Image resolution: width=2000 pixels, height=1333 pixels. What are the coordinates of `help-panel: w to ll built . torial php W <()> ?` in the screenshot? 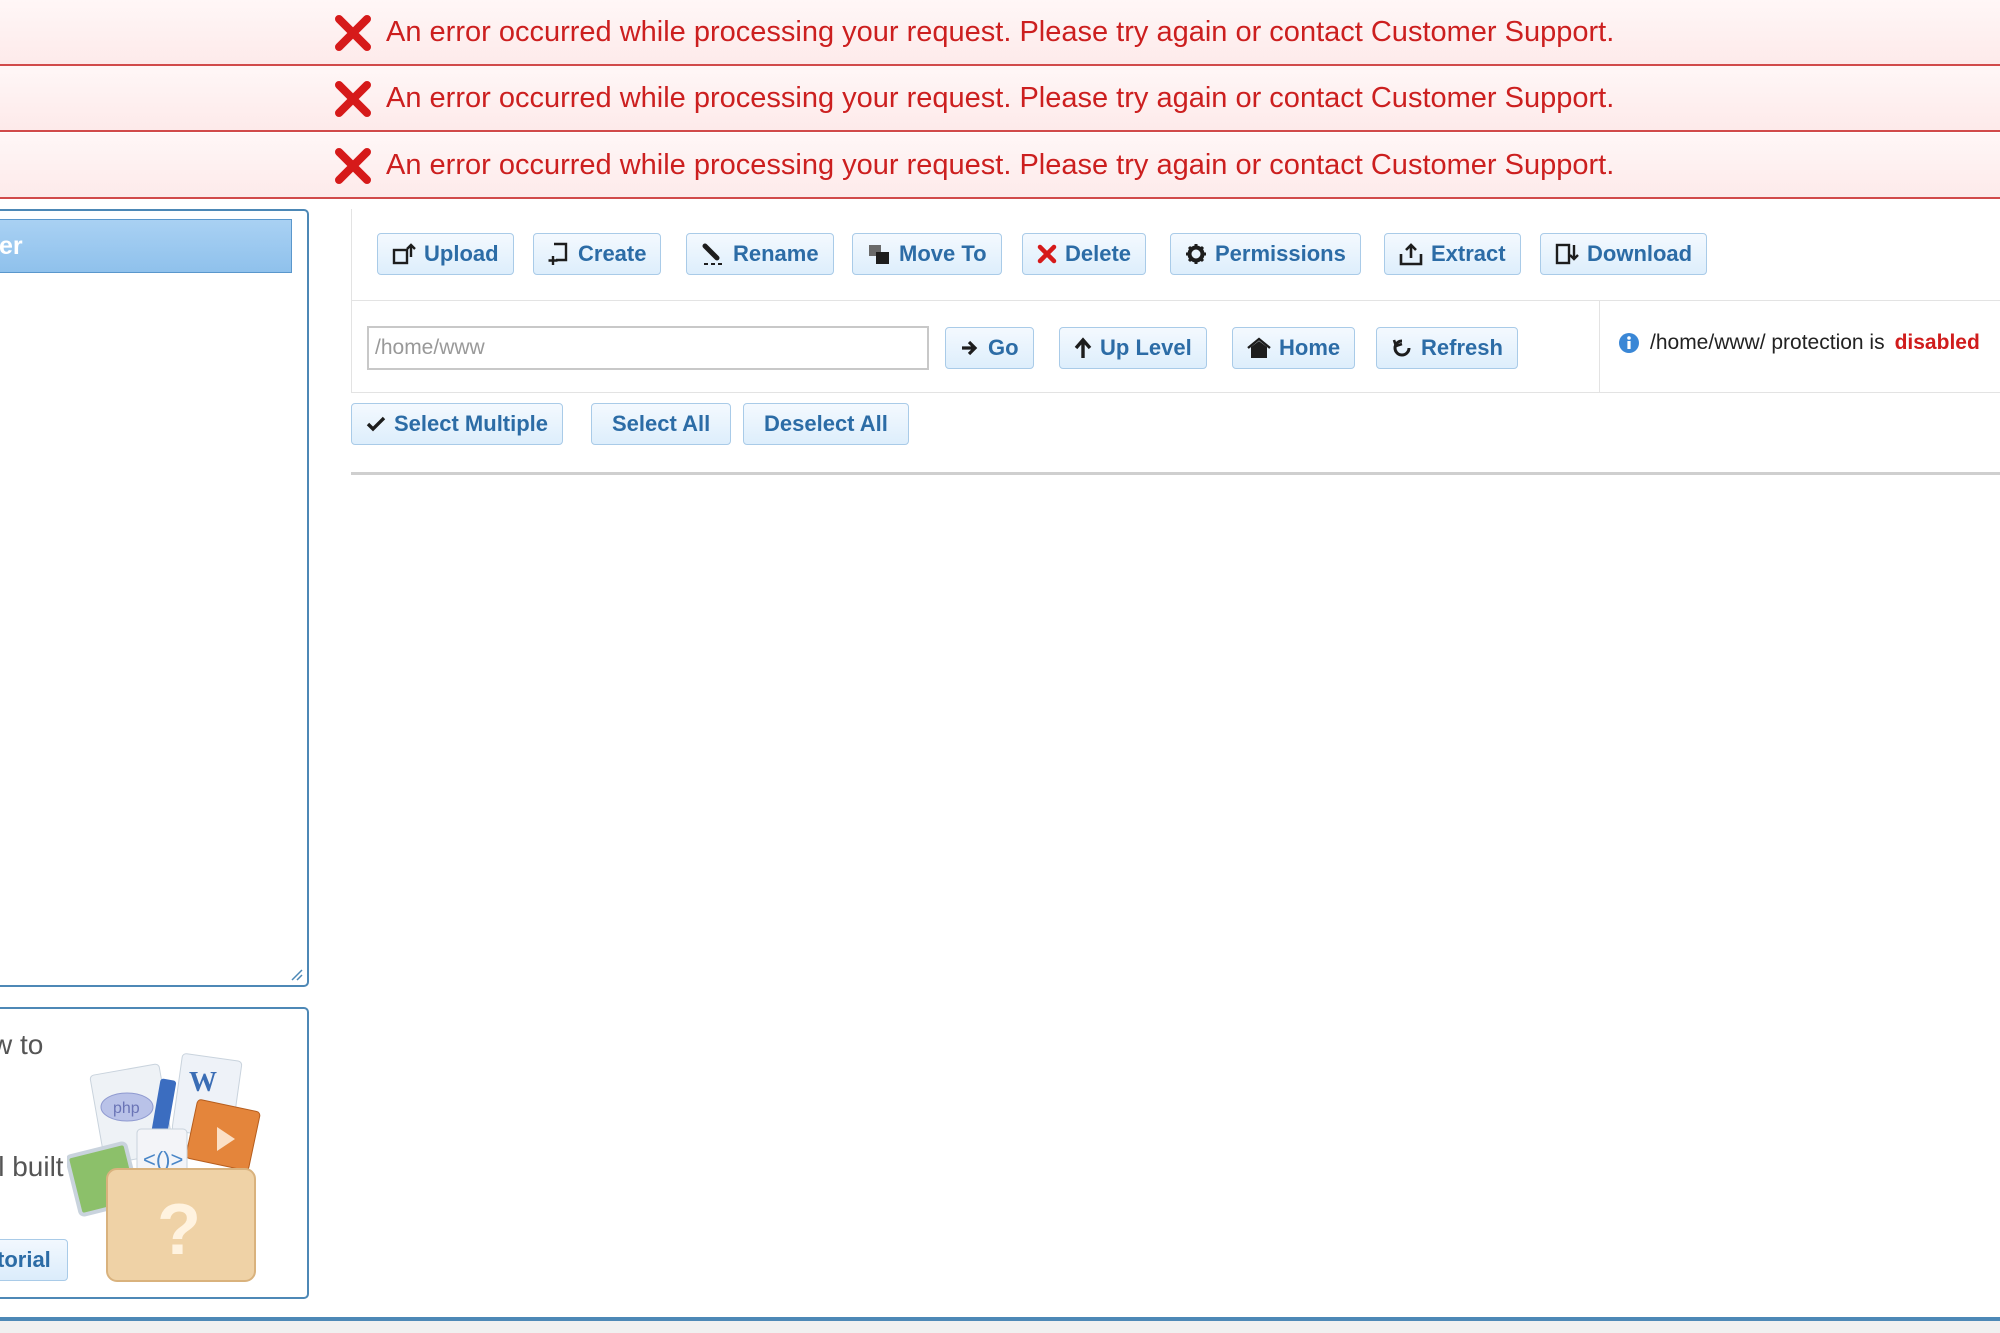 It's located at (154, 1153).